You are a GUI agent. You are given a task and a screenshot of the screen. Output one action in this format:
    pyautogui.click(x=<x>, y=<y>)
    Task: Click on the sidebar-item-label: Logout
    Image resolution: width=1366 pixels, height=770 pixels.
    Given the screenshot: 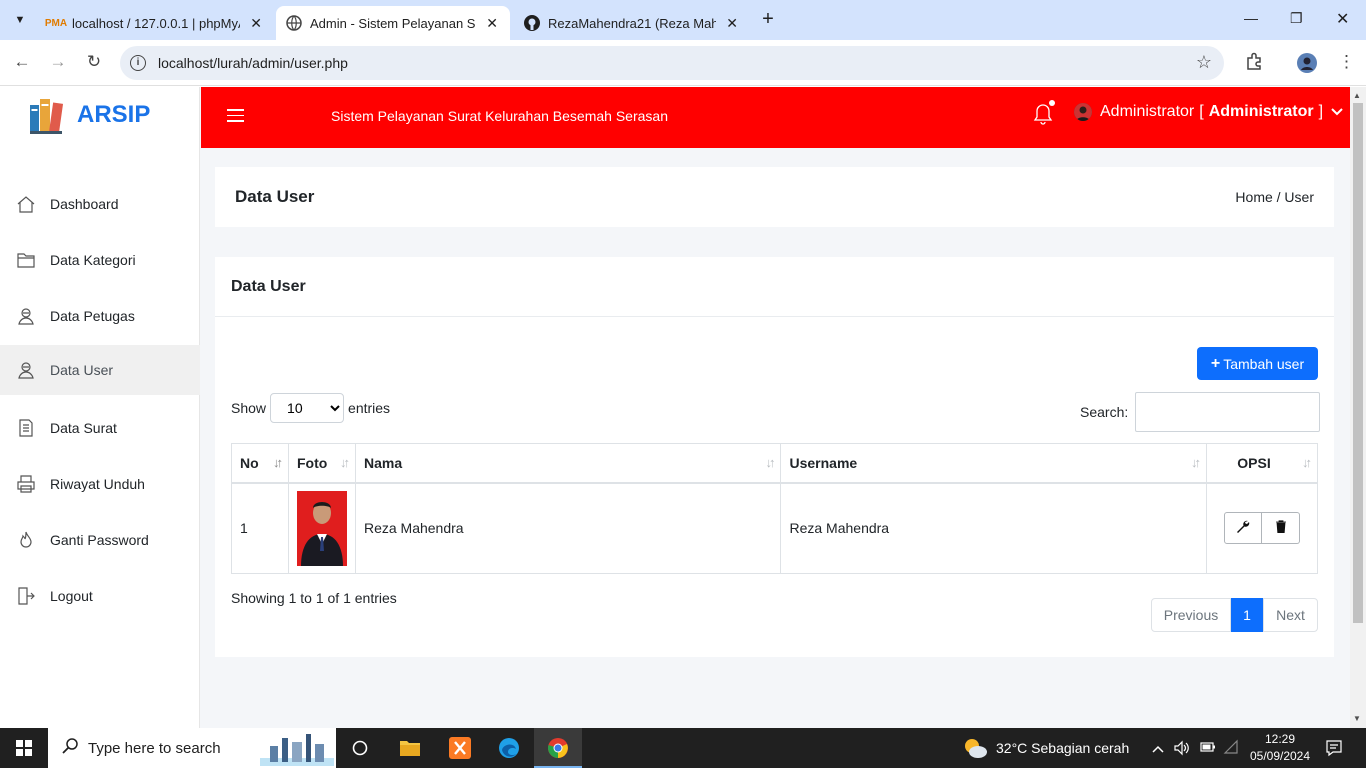 What is the action you would take?
    pyautogui.click(x=71, y=596)
    